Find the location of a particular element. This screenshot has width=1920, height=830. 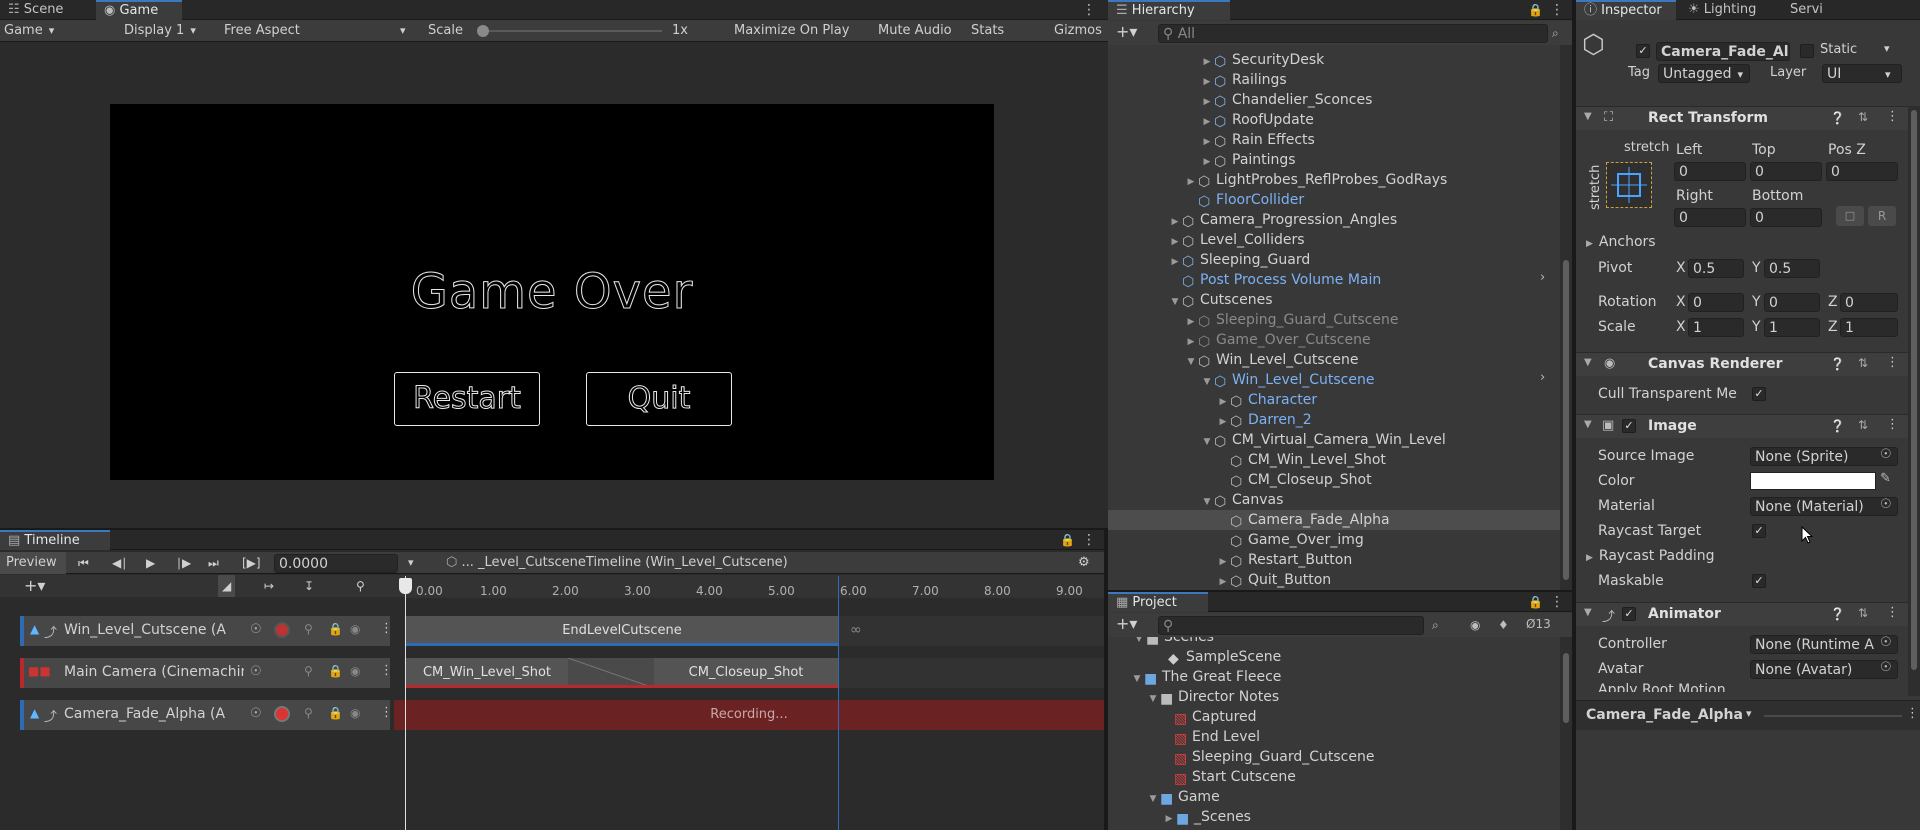

aspect-dropdown: Free Aspect is located at coordinates (319, 31).